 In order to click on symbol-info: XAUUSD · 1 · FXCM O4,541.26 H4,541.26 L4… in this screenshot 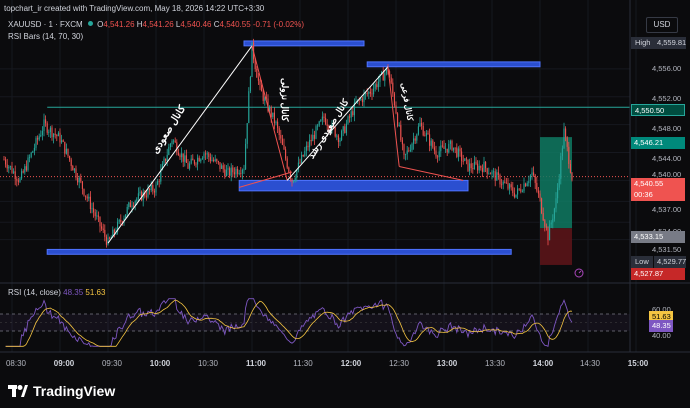, I will do `click(156, 24)`.